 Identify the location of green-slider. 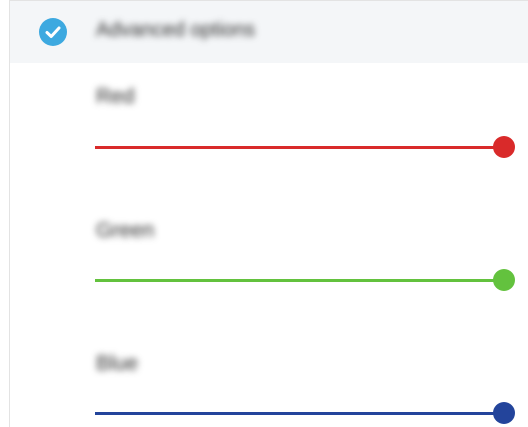
(305, 280).